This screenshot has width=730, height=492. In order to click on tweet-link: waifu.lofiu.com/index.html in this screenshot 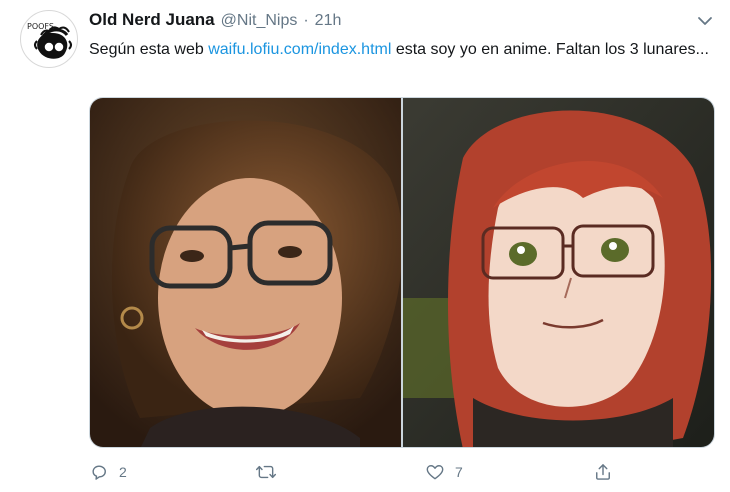, I will do `click(299, 49)`.